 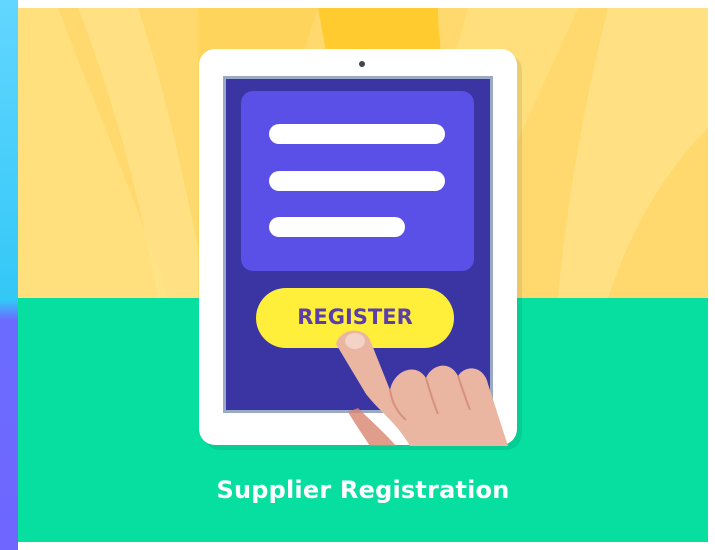 I want to click on register-button-label: REGISTER, so click(x=355, y=317).